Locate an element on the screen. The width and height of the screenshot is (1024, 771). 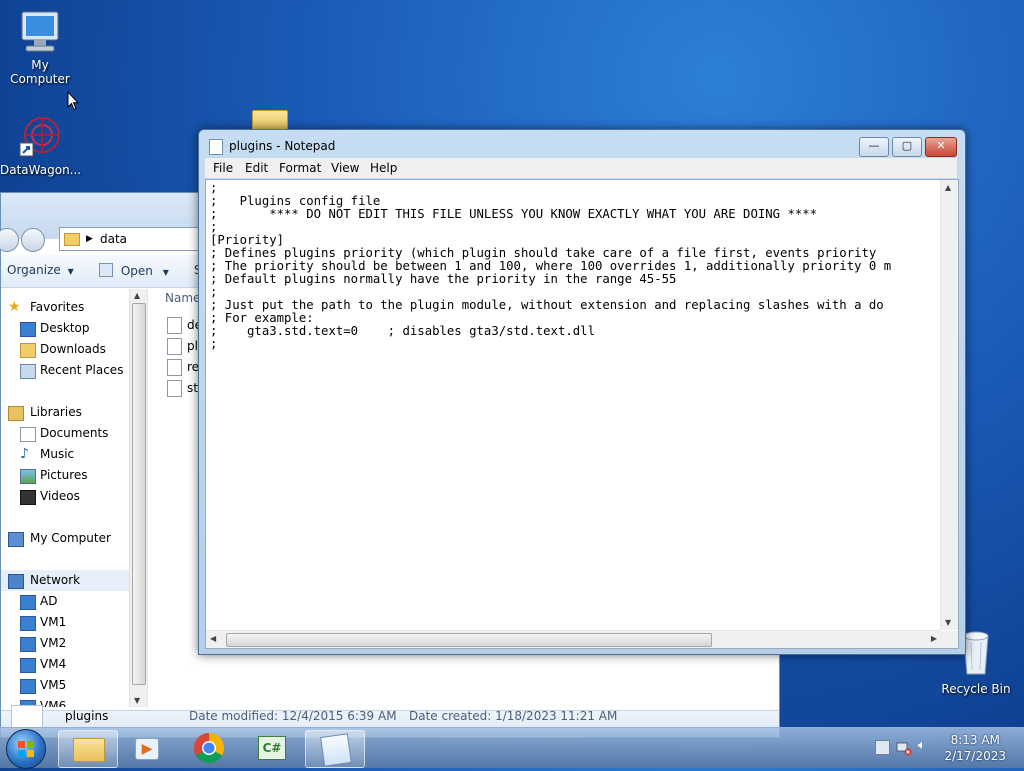
taskbar-media-player-button: ▶ is located at coordinates (147, 748).